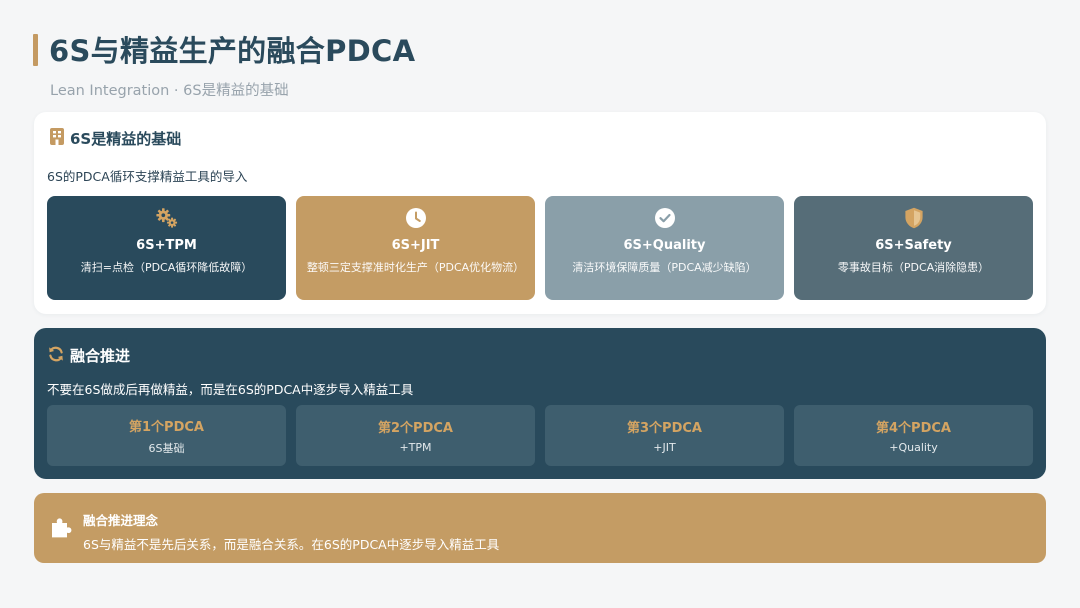 The image size is (1080, 608). I want to click on card-title: 6S+Safety, so click(913, 245).